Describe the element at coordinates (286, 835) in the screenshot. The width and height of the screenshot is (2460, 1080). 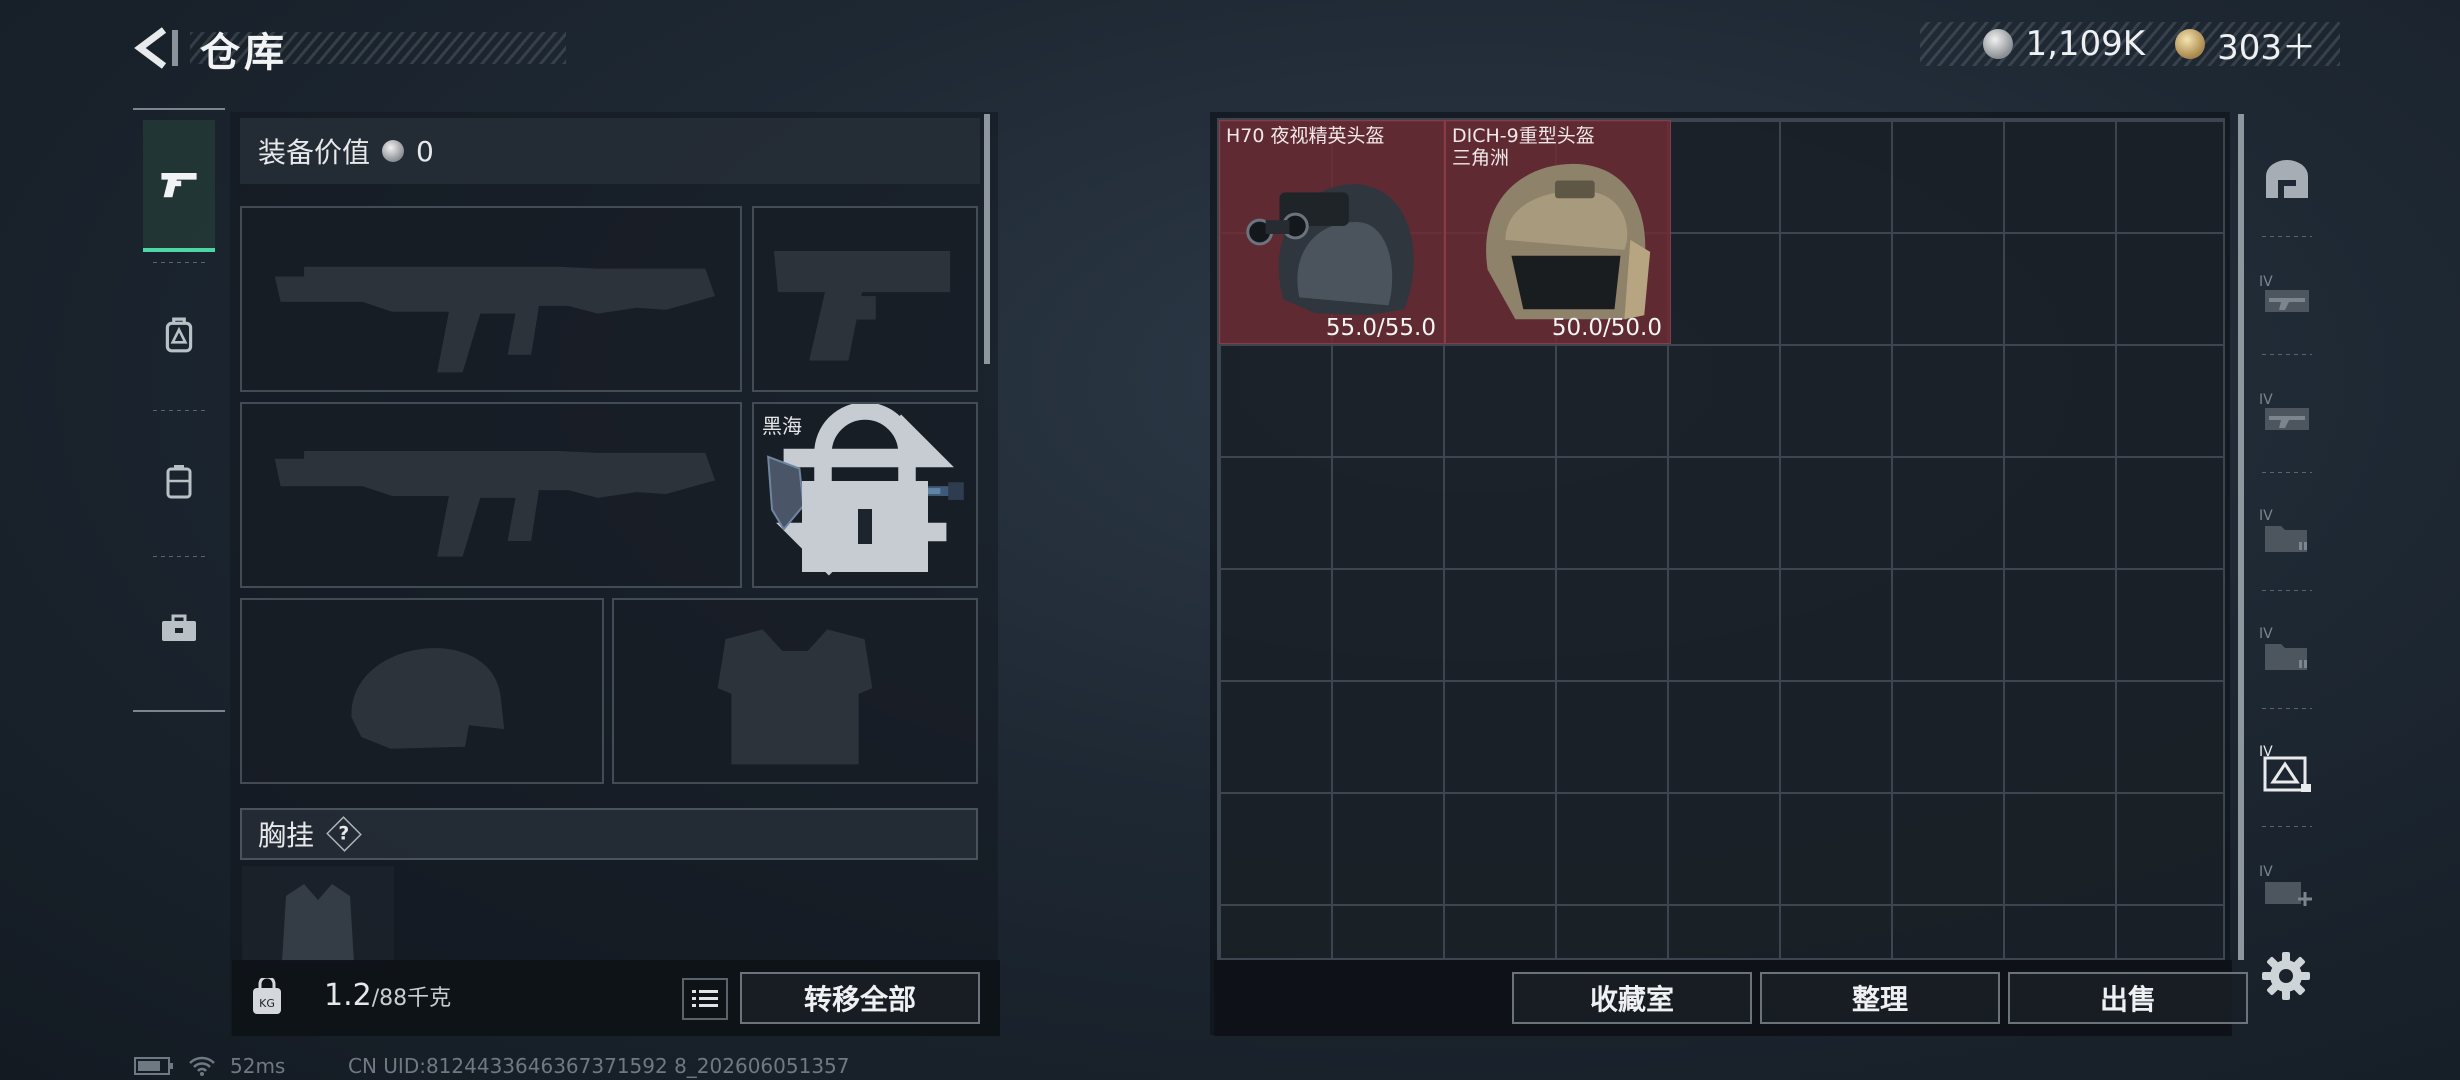
I see `chest-rig-label: 胸挂` at that location.